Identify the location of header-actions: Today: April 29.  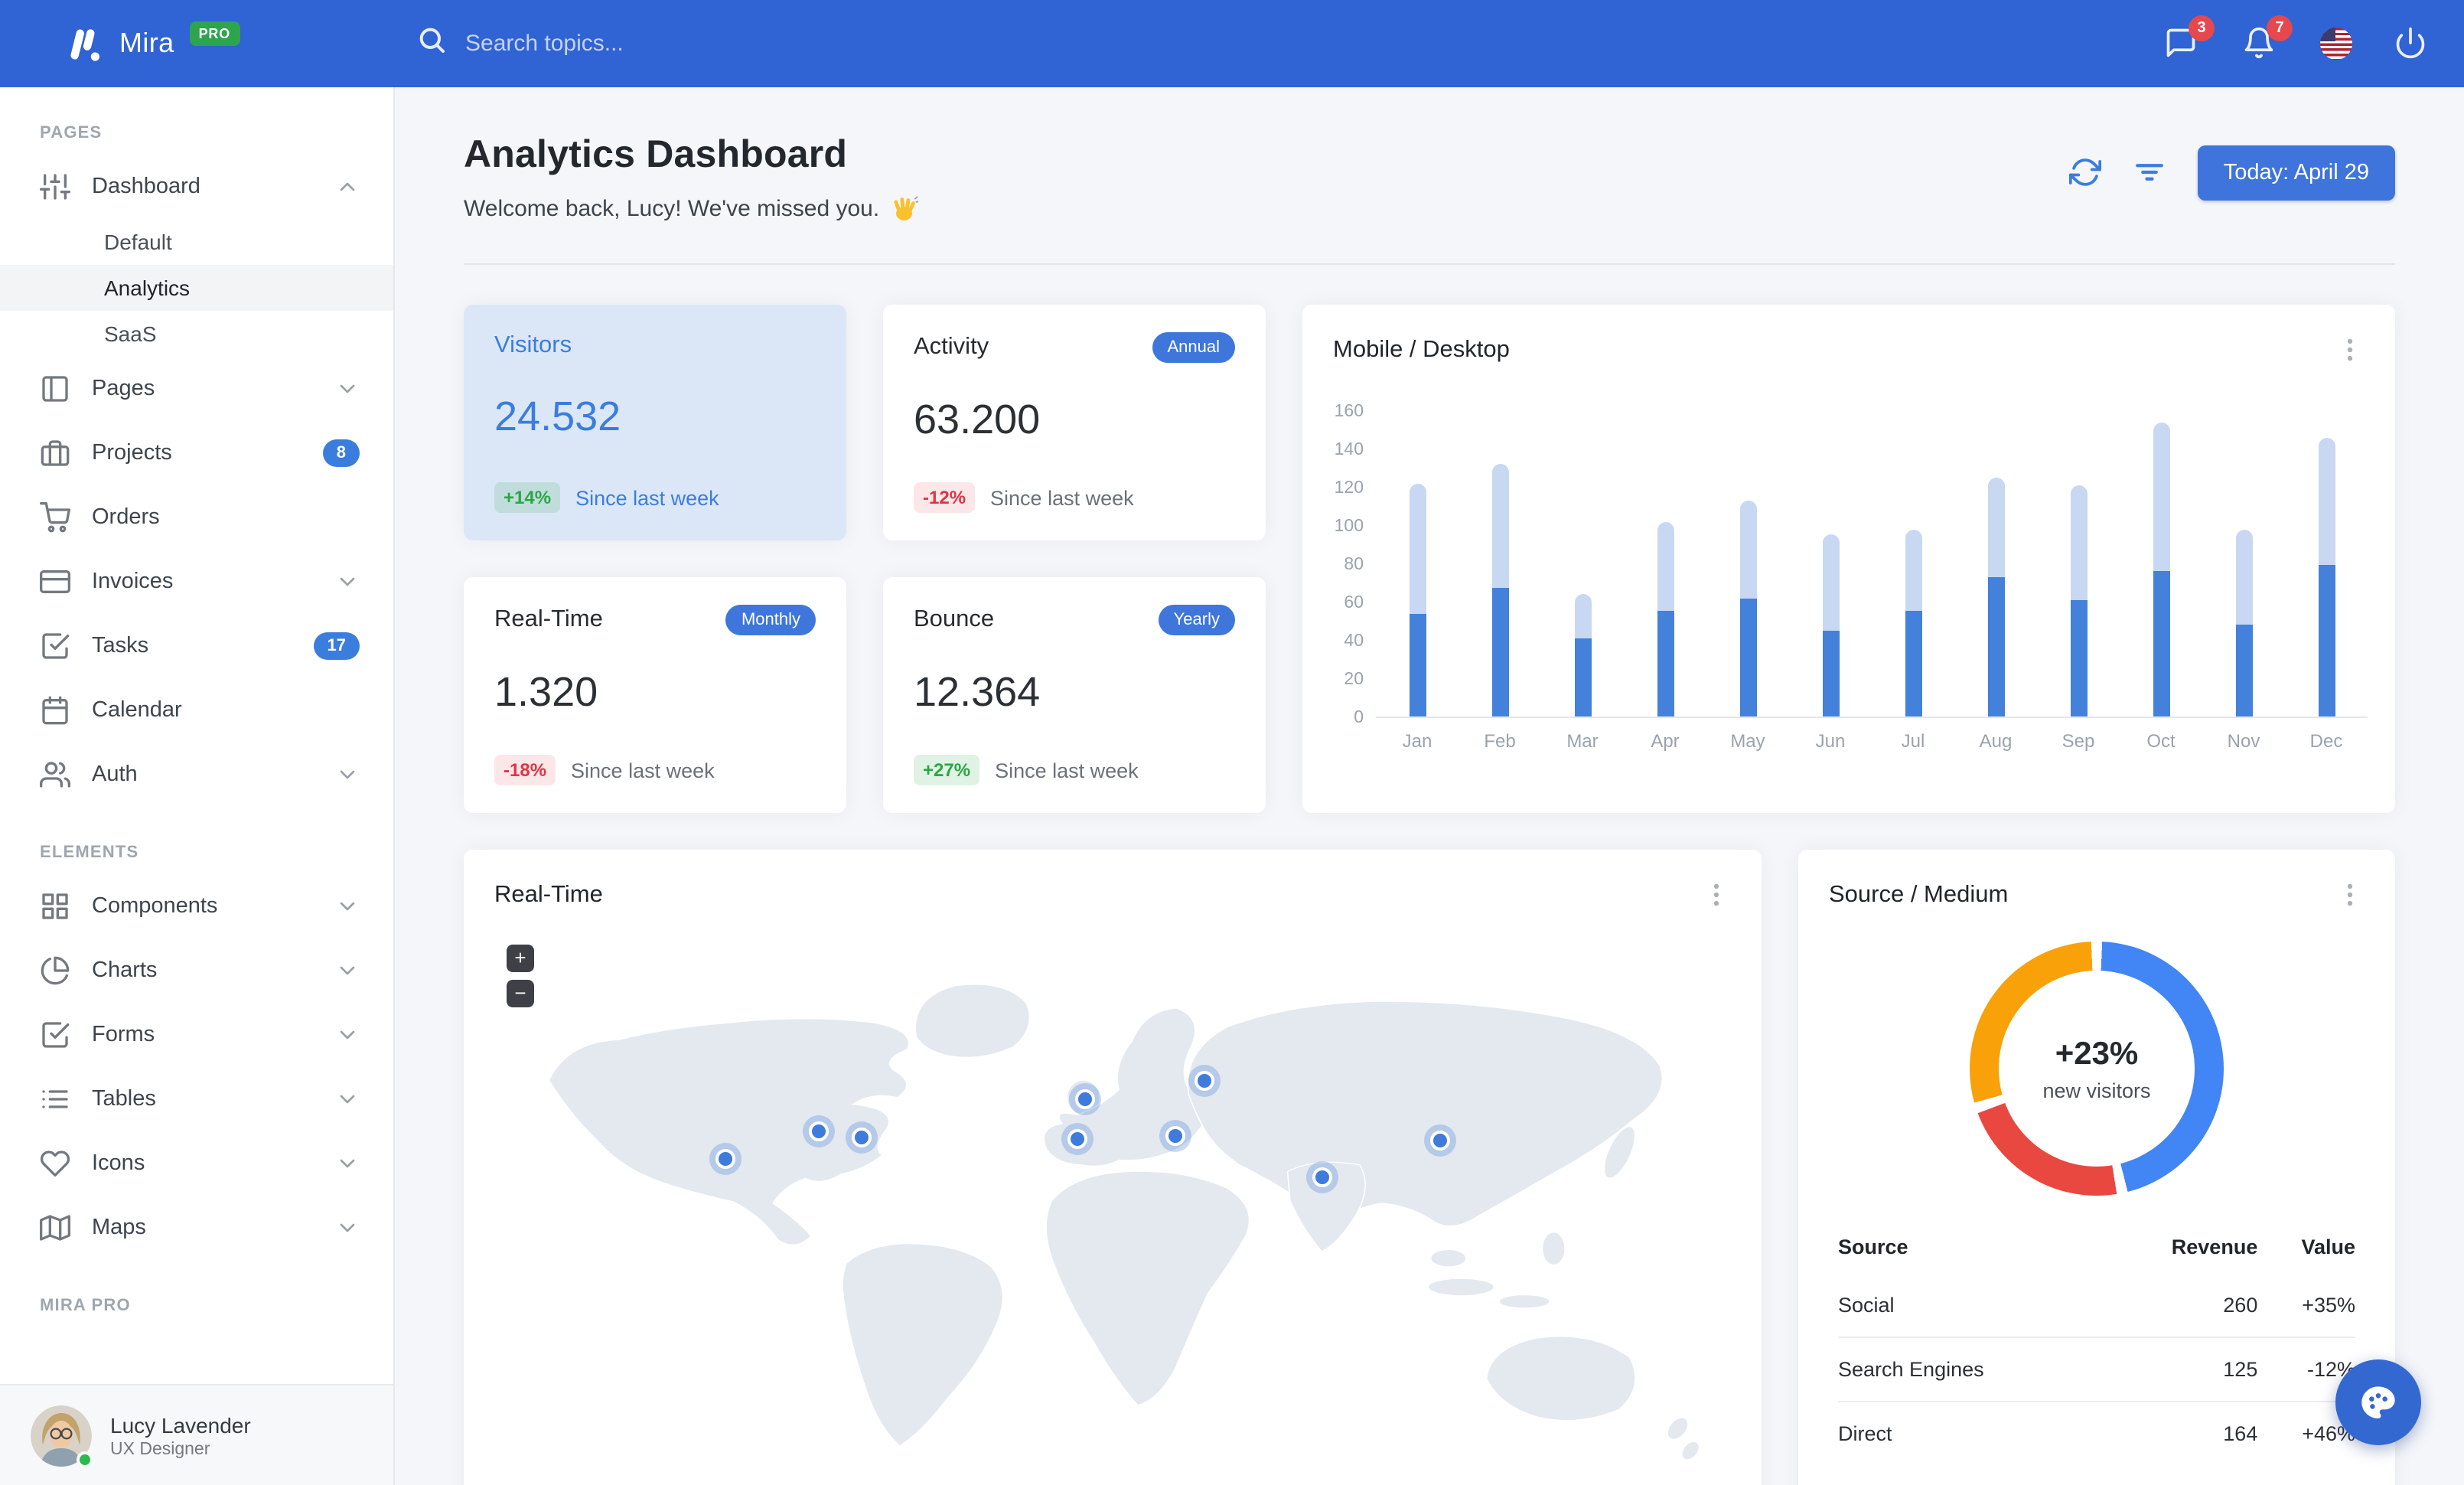
(2232, 173).